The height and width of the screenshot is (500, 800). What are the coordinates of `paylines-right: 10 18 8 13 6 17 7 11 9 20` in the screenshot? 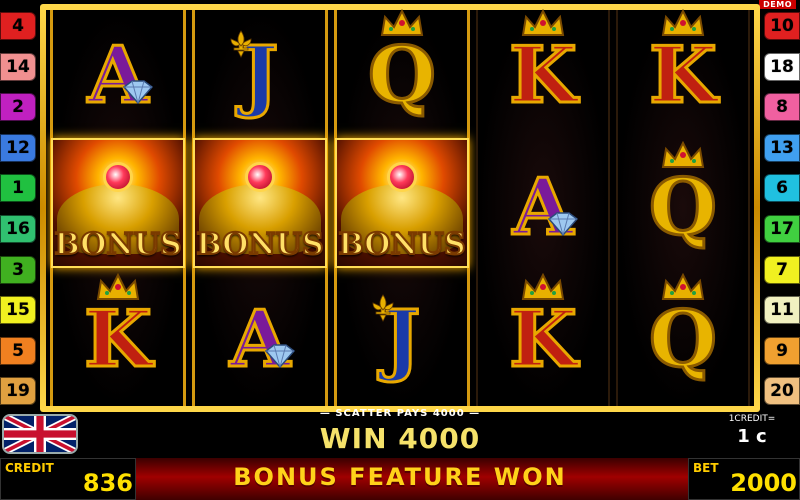 It's located at (782, 215).